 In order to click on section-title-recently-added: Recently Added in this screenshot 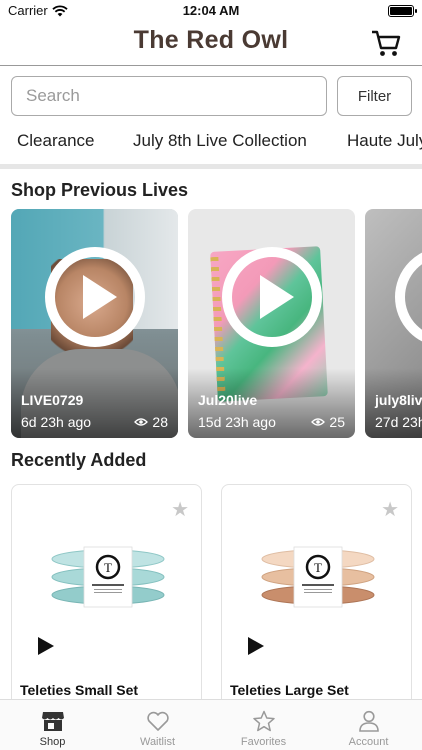, I will do `click(79, 460)`.